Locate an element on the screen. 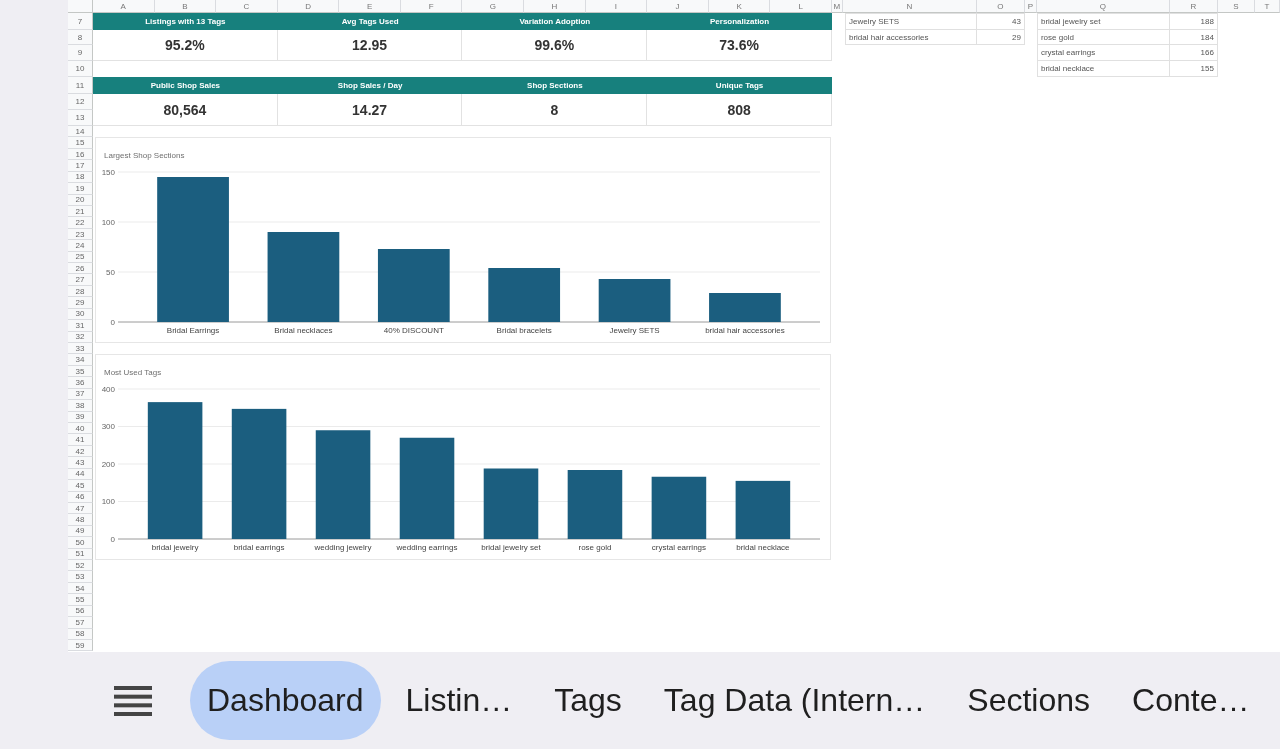 The image size is (1280, 749). row-number: 36 is located at coordinates (80, 383).